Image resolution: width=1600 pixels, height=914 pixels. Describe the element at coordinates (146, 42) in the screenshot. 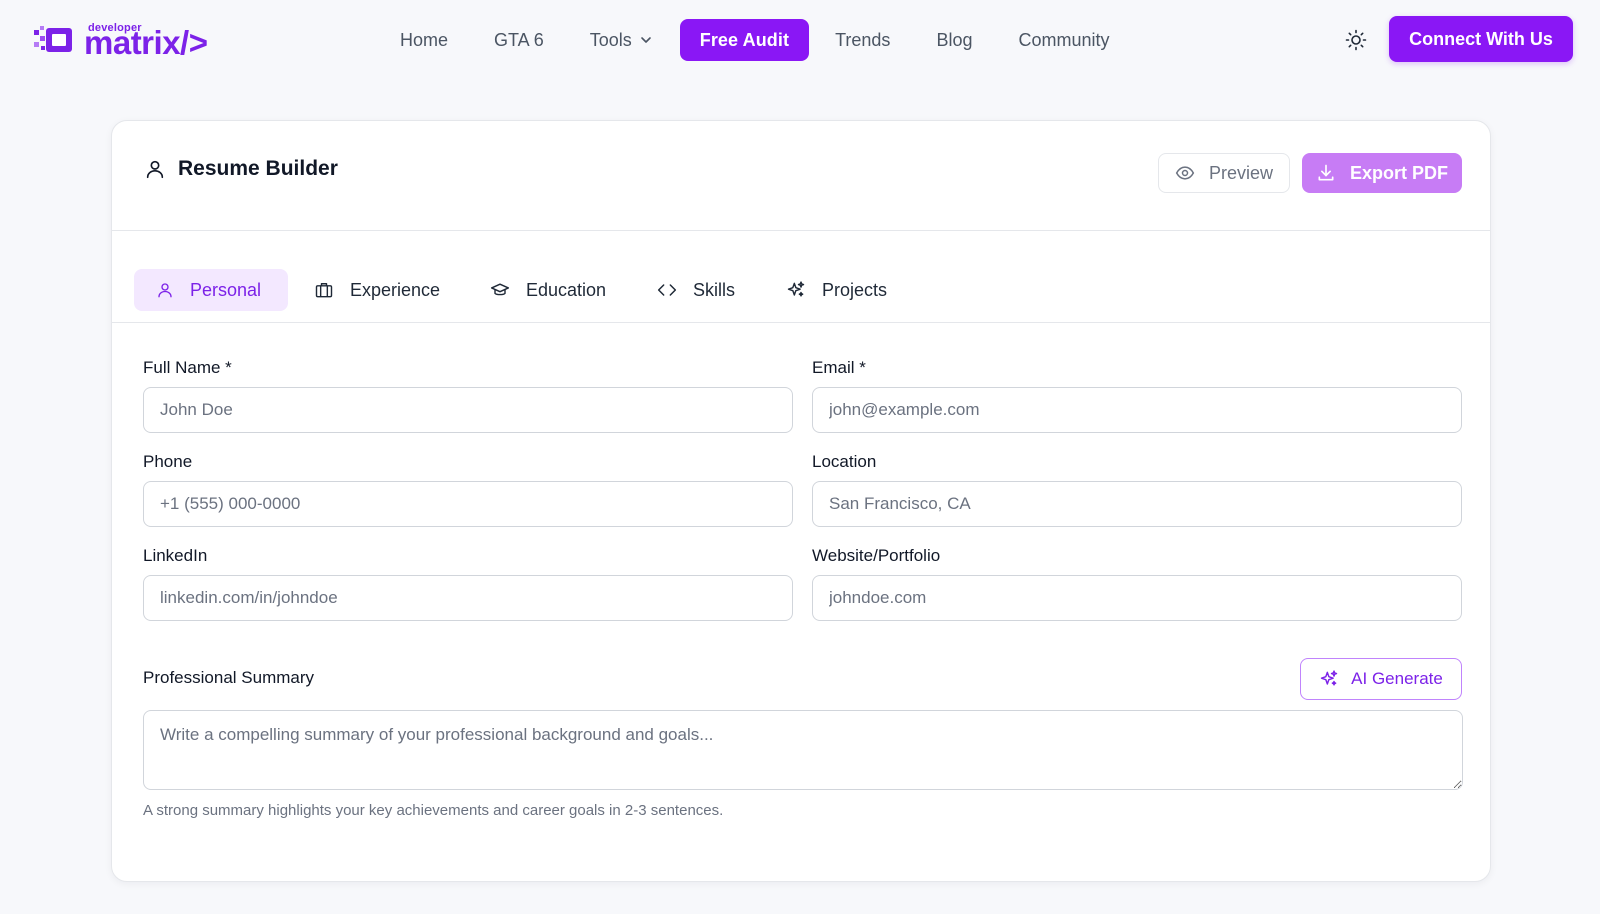

I see `logo-big-text: matrix/>` at that location.